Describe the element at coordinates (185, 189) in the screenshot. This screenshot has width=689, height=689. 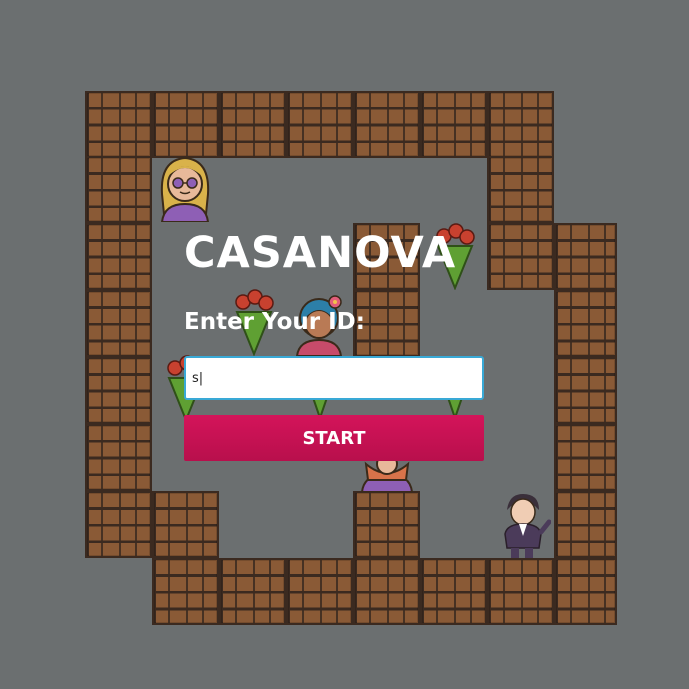
I see `blonde-girl-icon` at that location.